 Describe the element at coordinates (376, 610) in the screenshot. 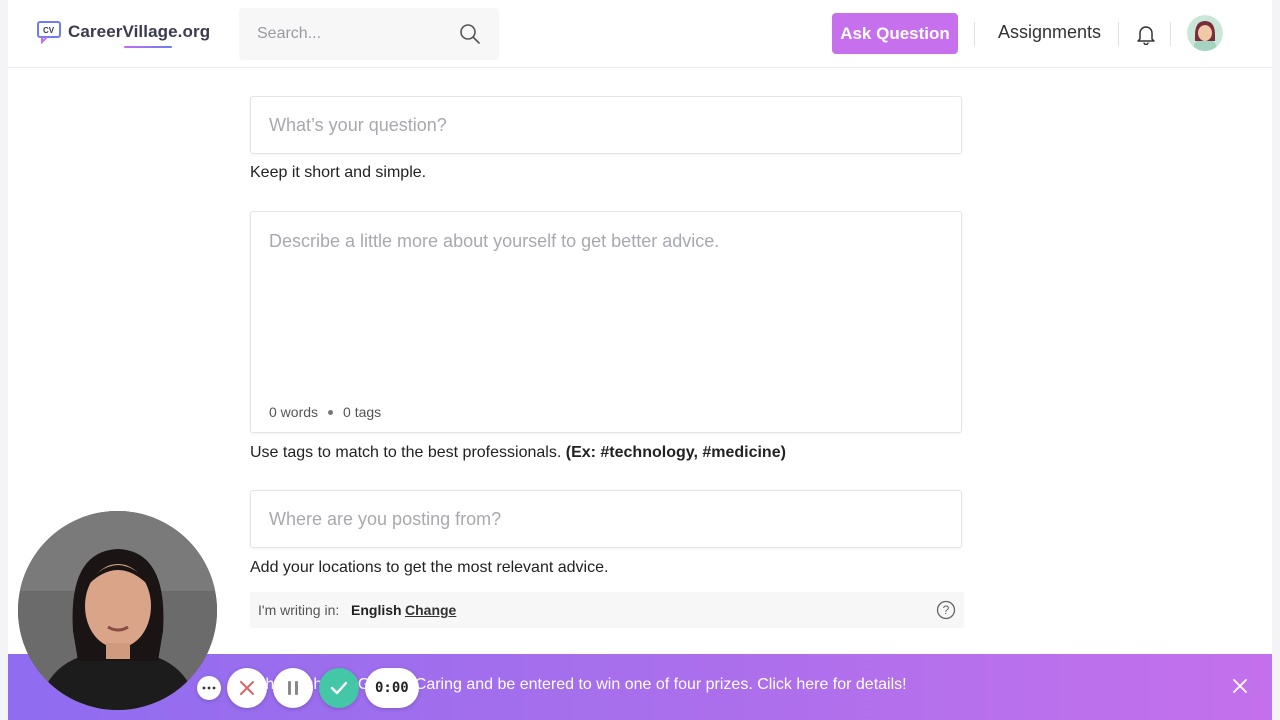

I see `language-value: English` at that location.